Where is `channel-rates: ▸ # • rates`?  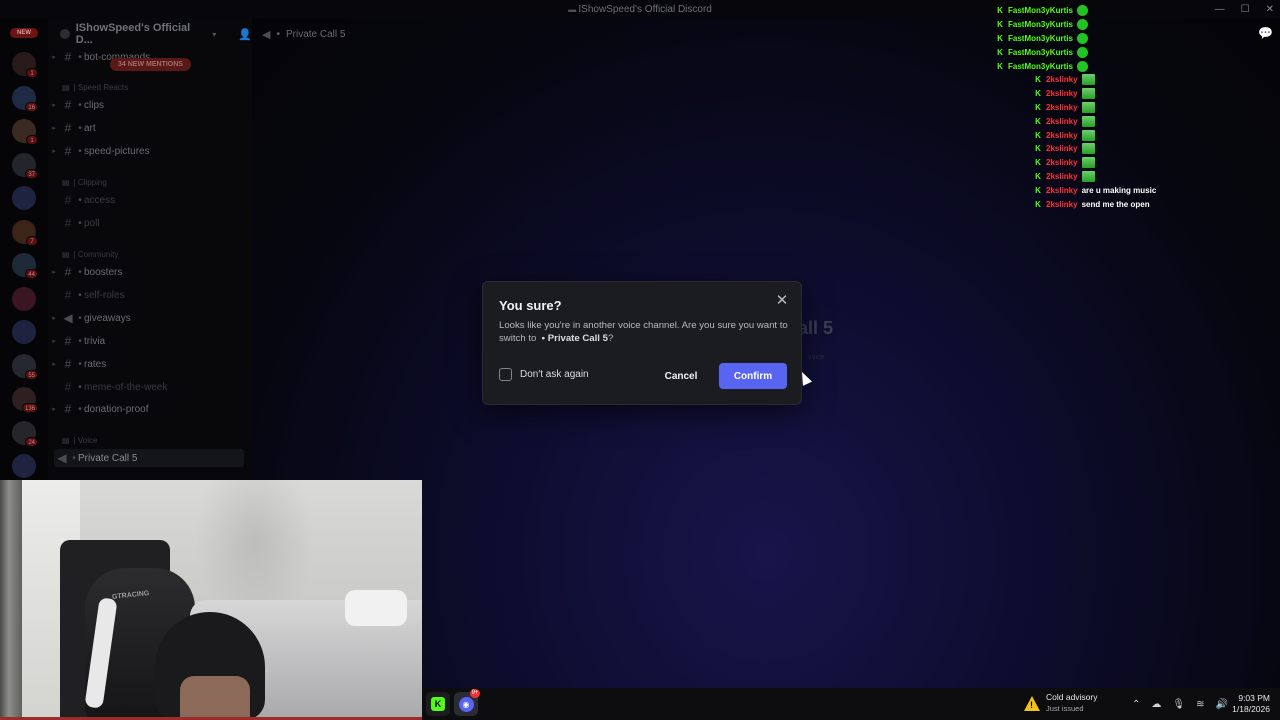 channel-rates: ▸ # • rates is located at coordinates (146, 364).